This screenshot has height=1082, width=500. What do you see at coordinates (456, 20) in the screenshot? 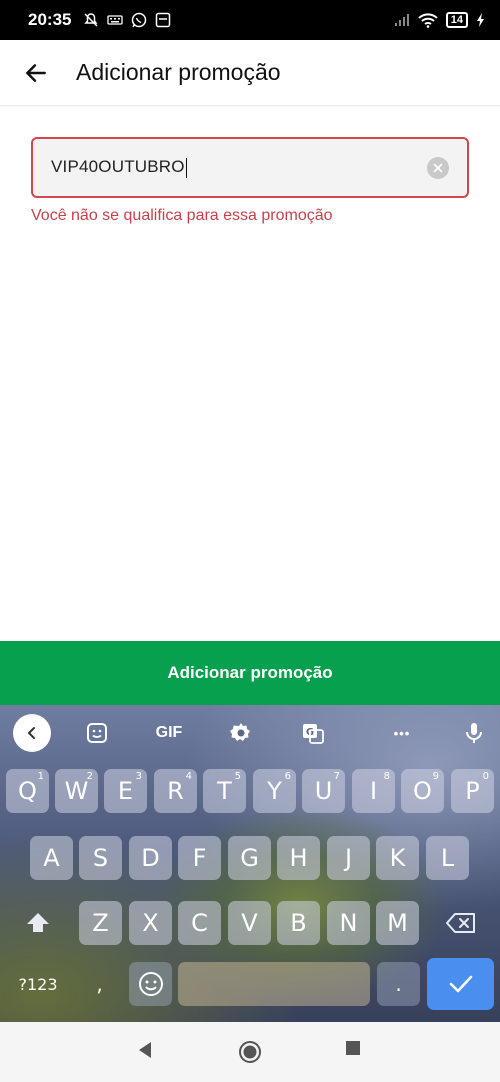
I see `battery-icon: 14` at bounding box center [456, 20].